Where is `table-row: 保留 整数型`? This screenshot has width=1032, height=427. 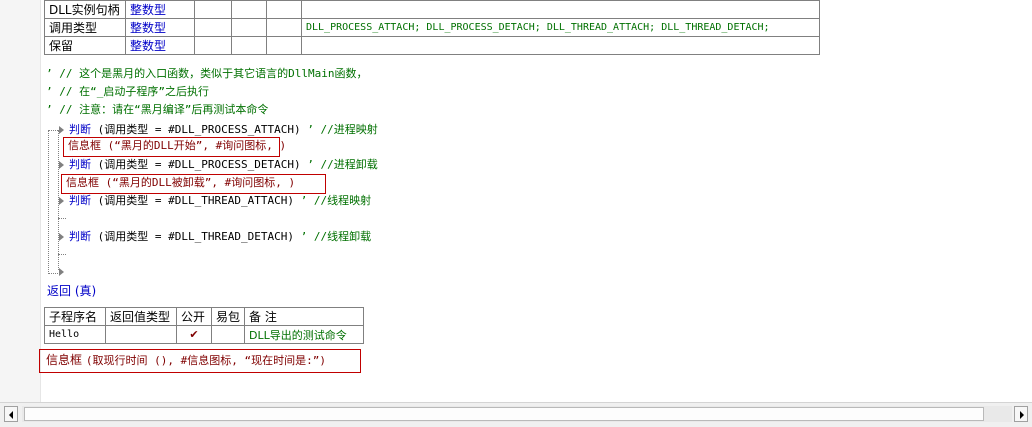 table-row: 保留 整数型 is located at coordinates (432, 45).